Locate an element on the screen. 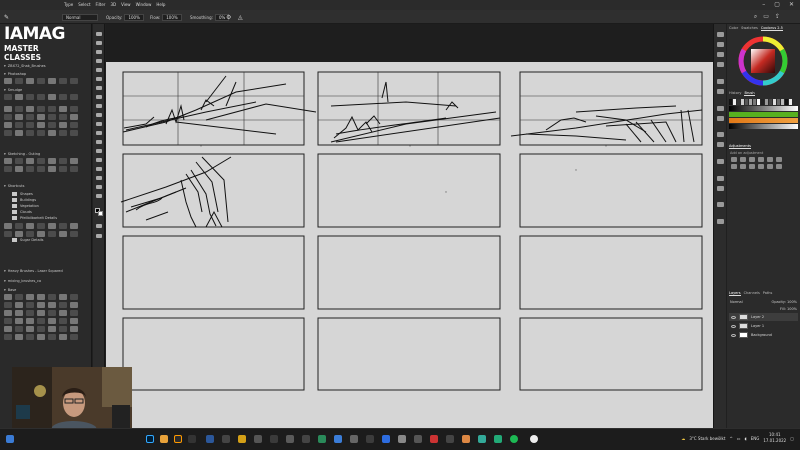 The height and width of the screenshot is (450, 800). brush-group-1: ▾ Photoshop is located at coordinates (41, 78).